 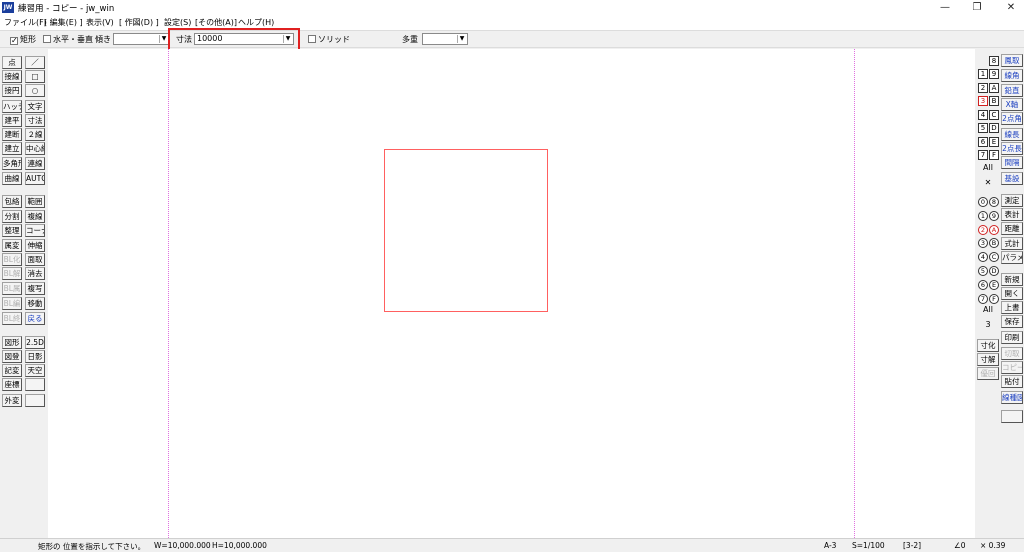 I want to click on group-D-button: D, so click(x=994, y=271).